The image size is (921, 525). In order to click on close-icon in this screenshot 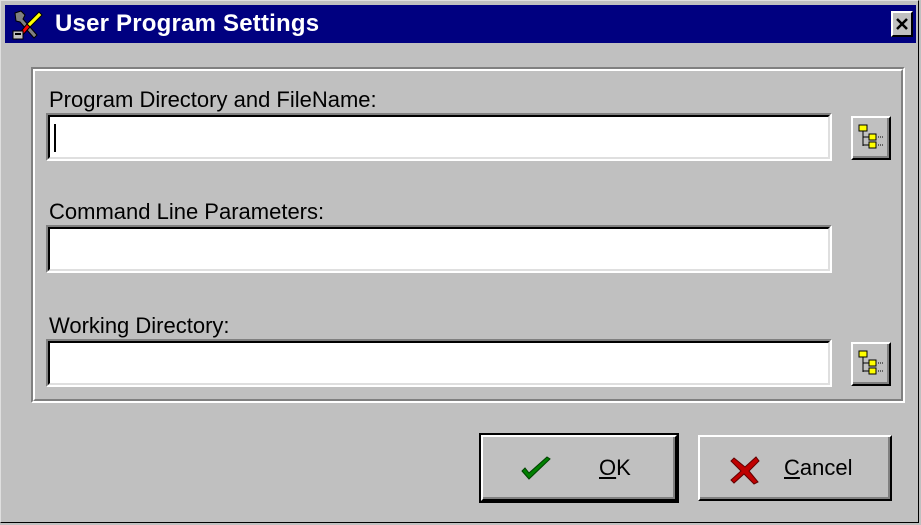, I will do `click(902, 24)`.